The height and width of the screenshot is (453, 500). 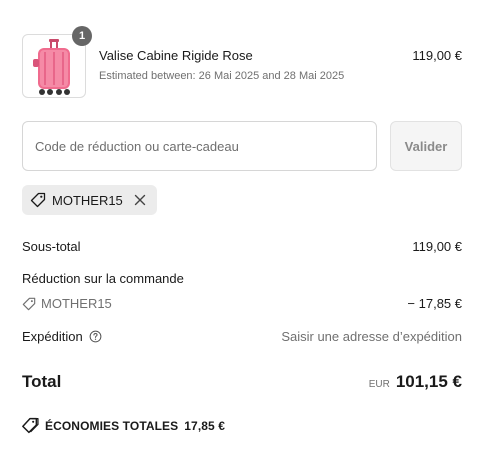 I want to click on savings-label: ÉCONOMIES TOTALES, so click(x=112, y=425).